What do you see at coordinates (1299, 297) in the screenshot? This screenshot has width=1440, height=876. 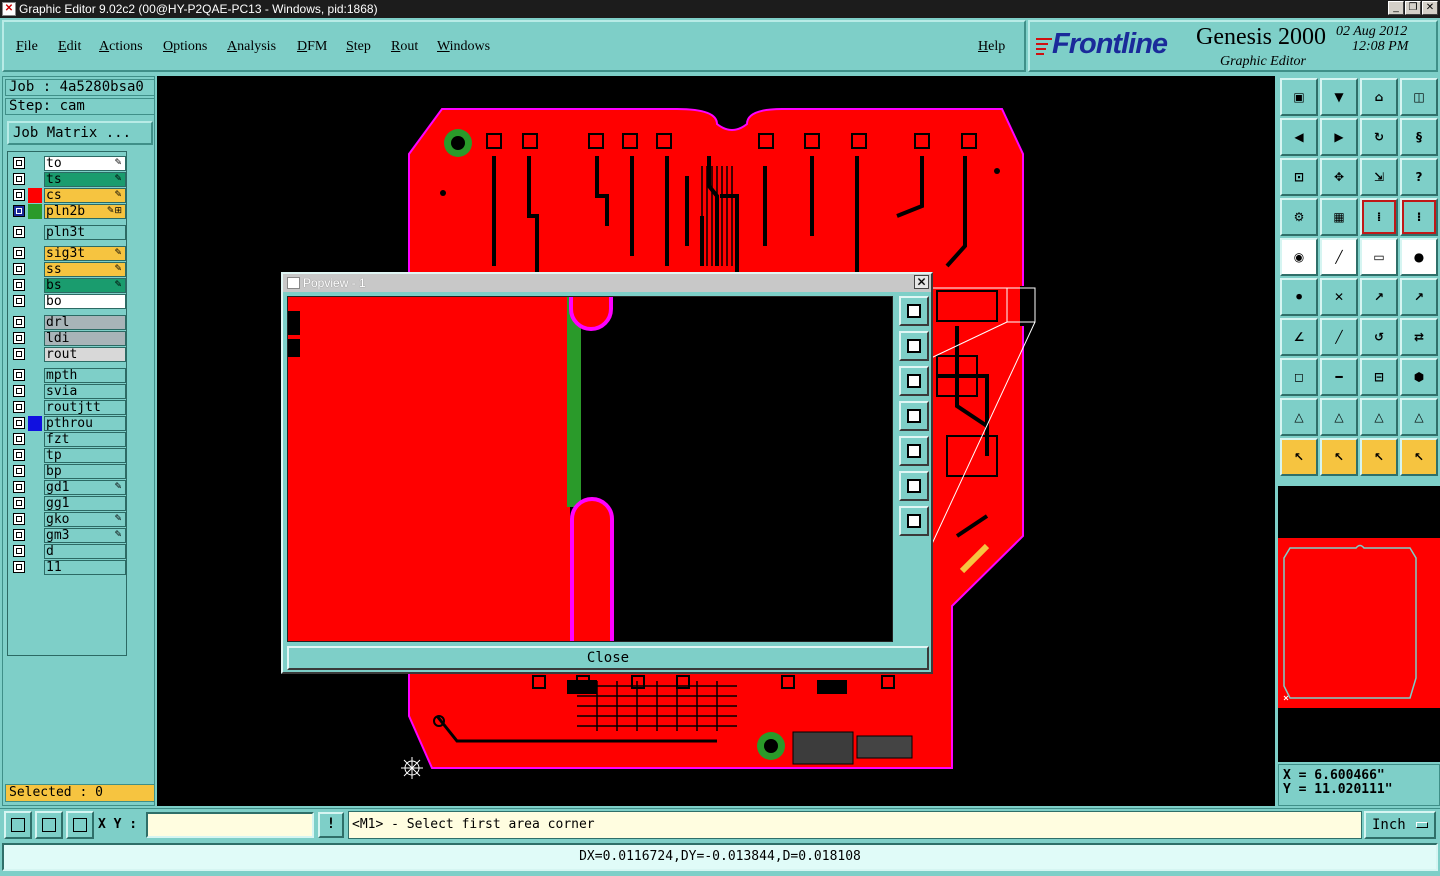 I see `node-tool-icon: ⚫` at bounding box center [1299, 297].